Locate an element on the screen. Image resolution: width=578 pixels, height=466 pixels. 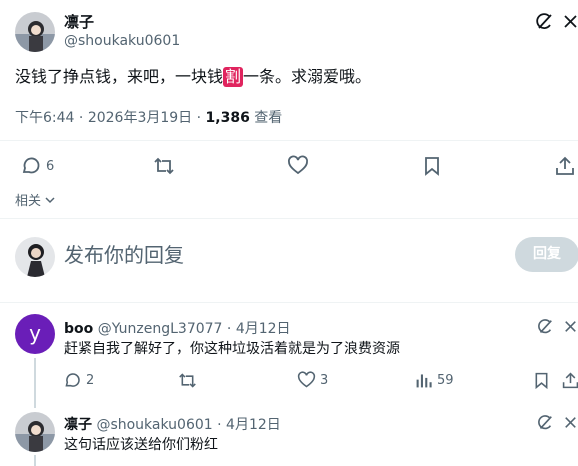
author-name: 凛子 is located at coordinates (79, 21).